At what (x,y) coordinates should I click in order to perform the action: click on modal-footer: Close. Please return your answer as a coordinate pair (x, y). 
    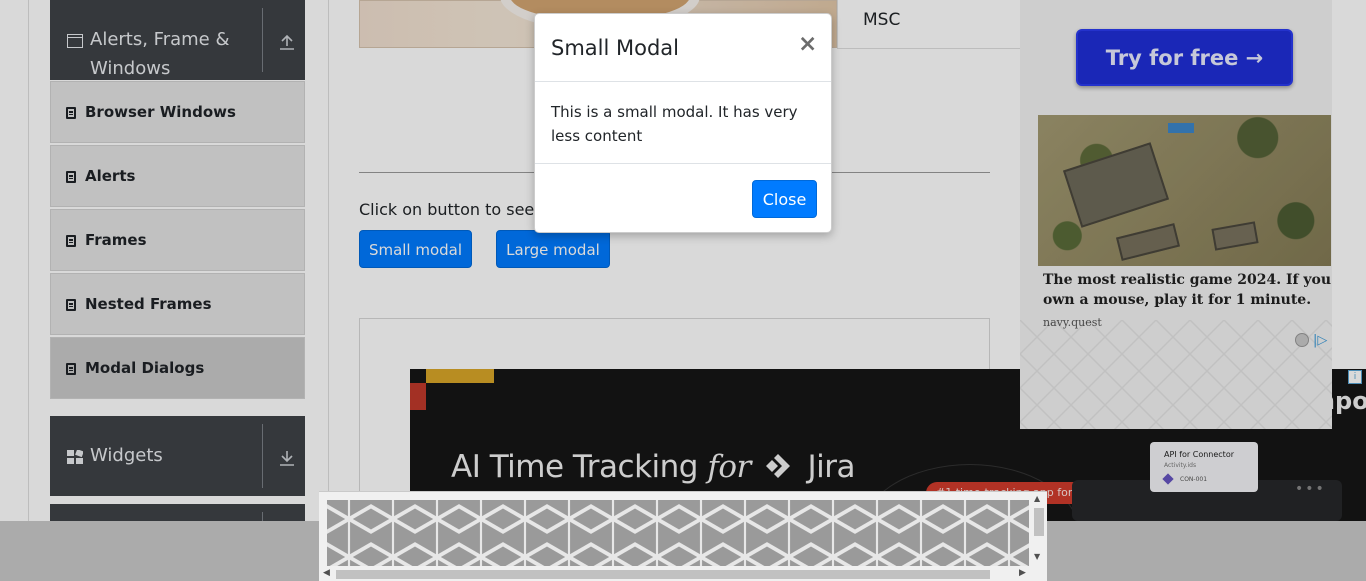
    Looking at the image, I should click on (683, 198).